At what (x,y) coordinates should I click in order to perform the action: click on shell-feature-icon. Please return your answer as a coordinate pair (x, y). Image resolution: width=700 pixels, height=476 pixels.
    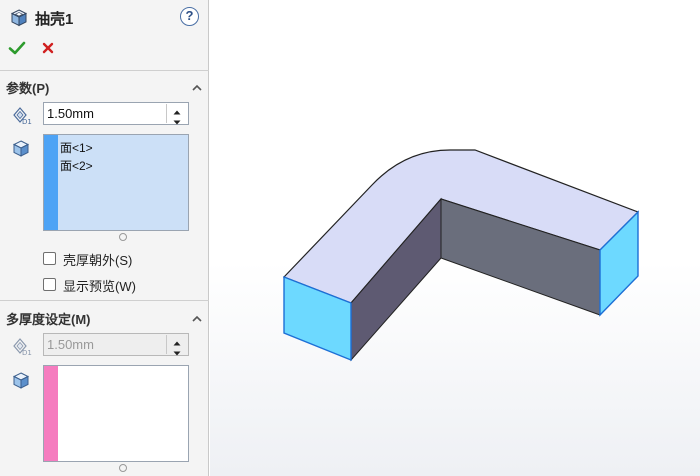
    Looking at the image, I should click on (19, 18).